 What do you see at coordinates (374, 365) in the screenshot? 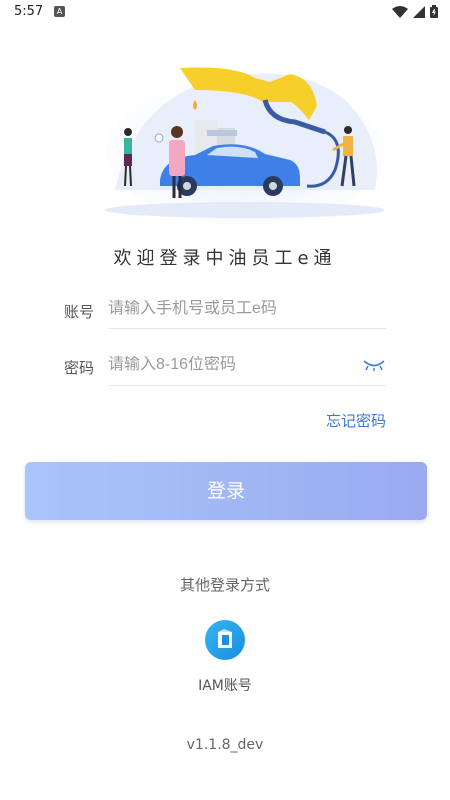
I see `eye-closed-icon` at bounding box center [374, 365].